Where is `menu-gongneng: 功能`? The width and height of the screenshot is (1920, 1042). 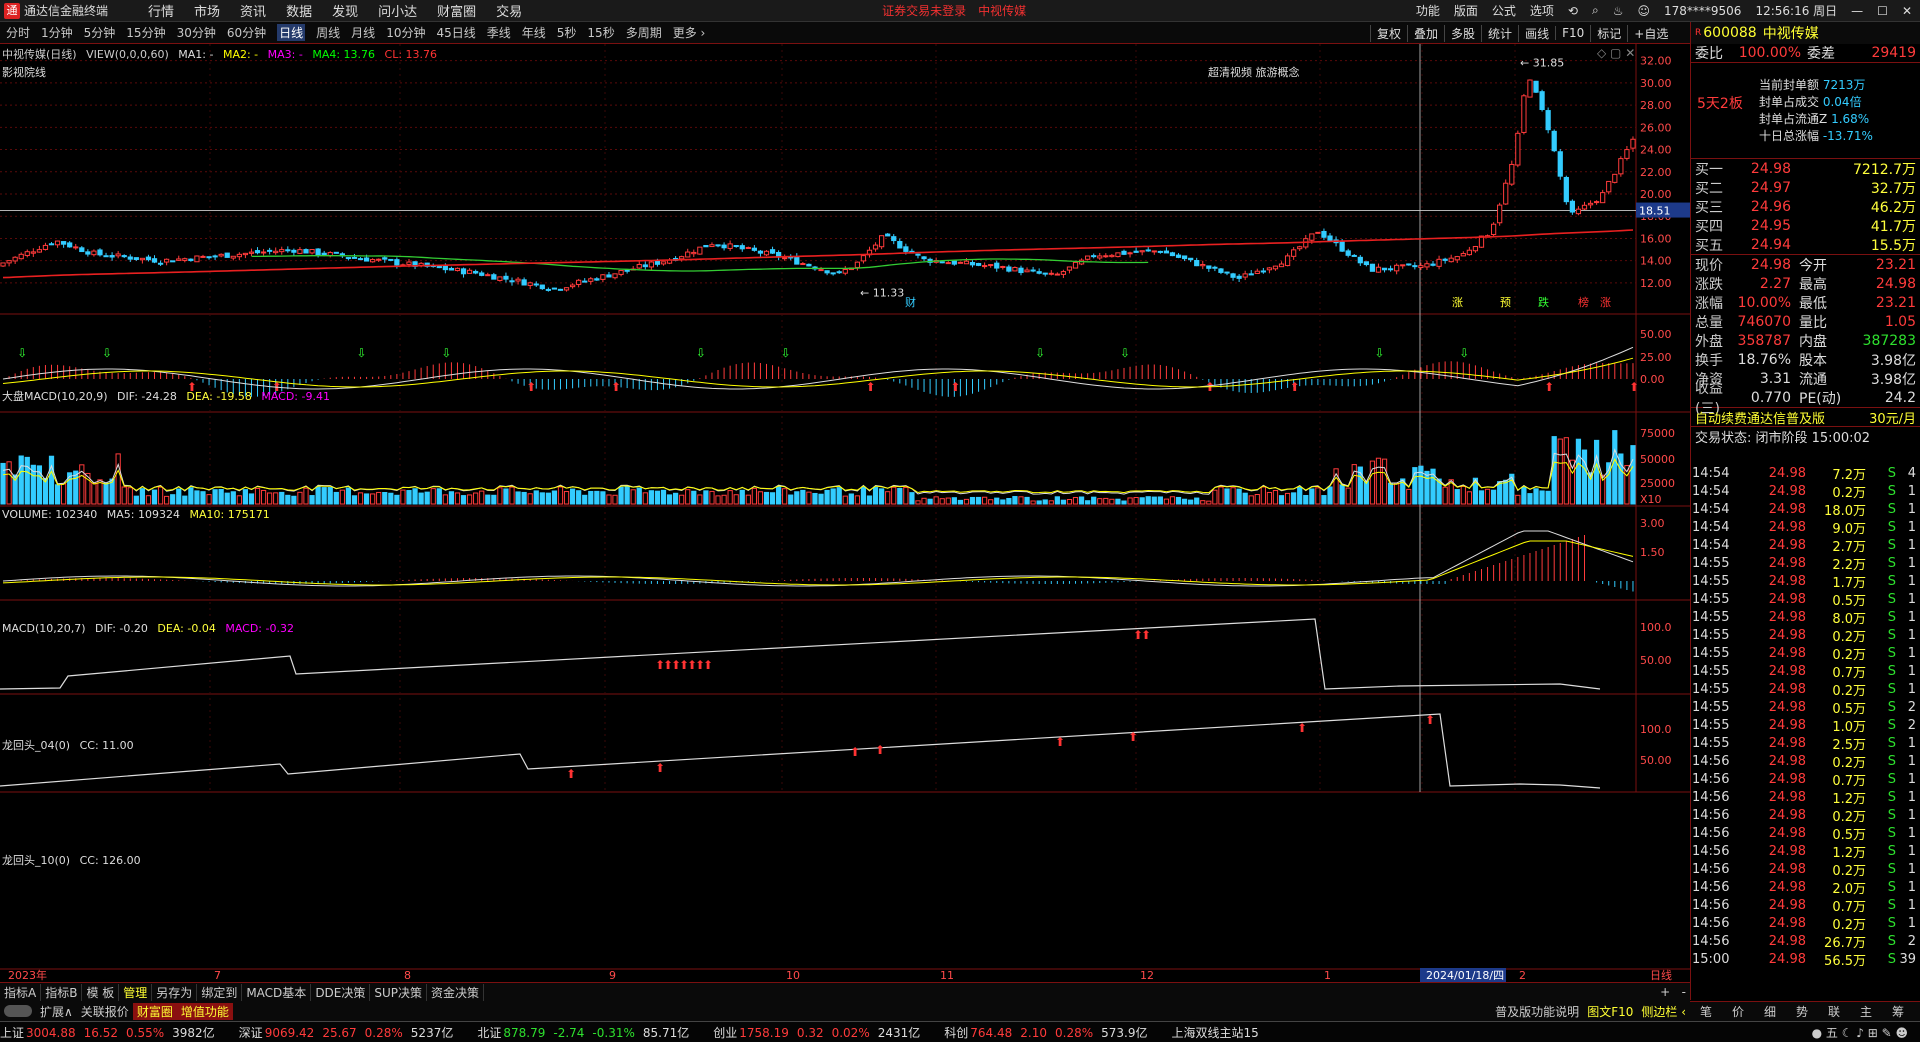 menu-gongneng: 功能 is located at coordinates (1428, 10).